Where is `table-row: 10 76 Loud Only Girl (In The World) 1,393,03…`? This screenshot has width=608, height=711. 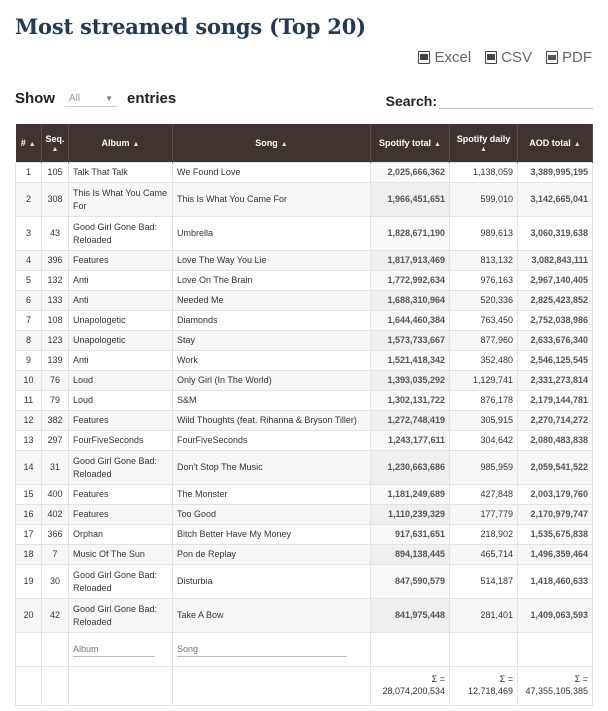 table-row: 10 76 Loud Only Girl (In The World) 1,393,03… is located at coordinates (304, 380).